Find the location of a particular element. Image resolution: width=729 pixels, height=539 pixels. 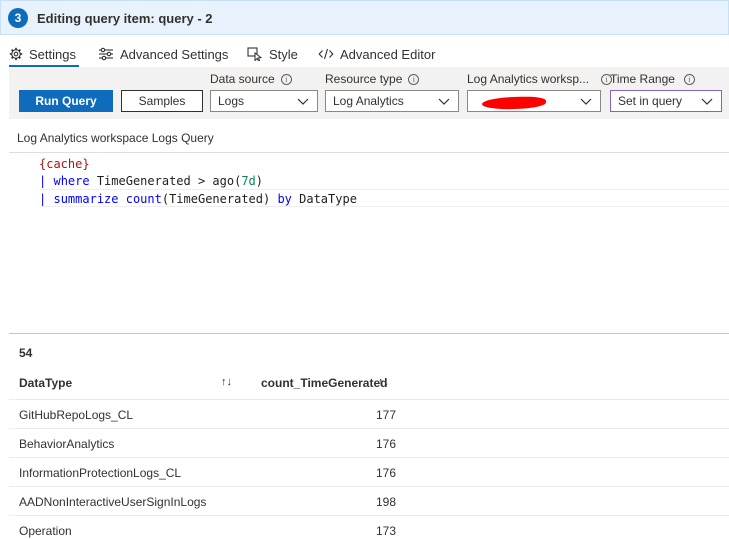

resource-type-label: Resource type i is located at coordinates (372, 79).